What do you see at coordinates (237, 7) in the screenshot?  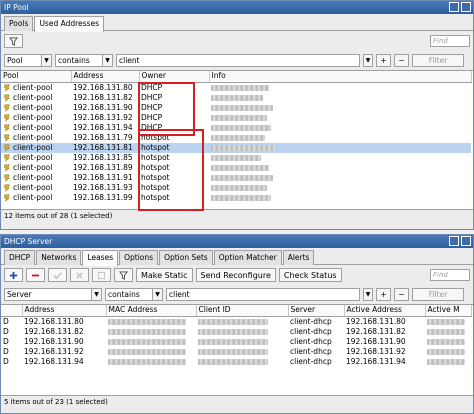 I see `ip-pool-titlebar: IP Pool` at bounding box center [237, 7].